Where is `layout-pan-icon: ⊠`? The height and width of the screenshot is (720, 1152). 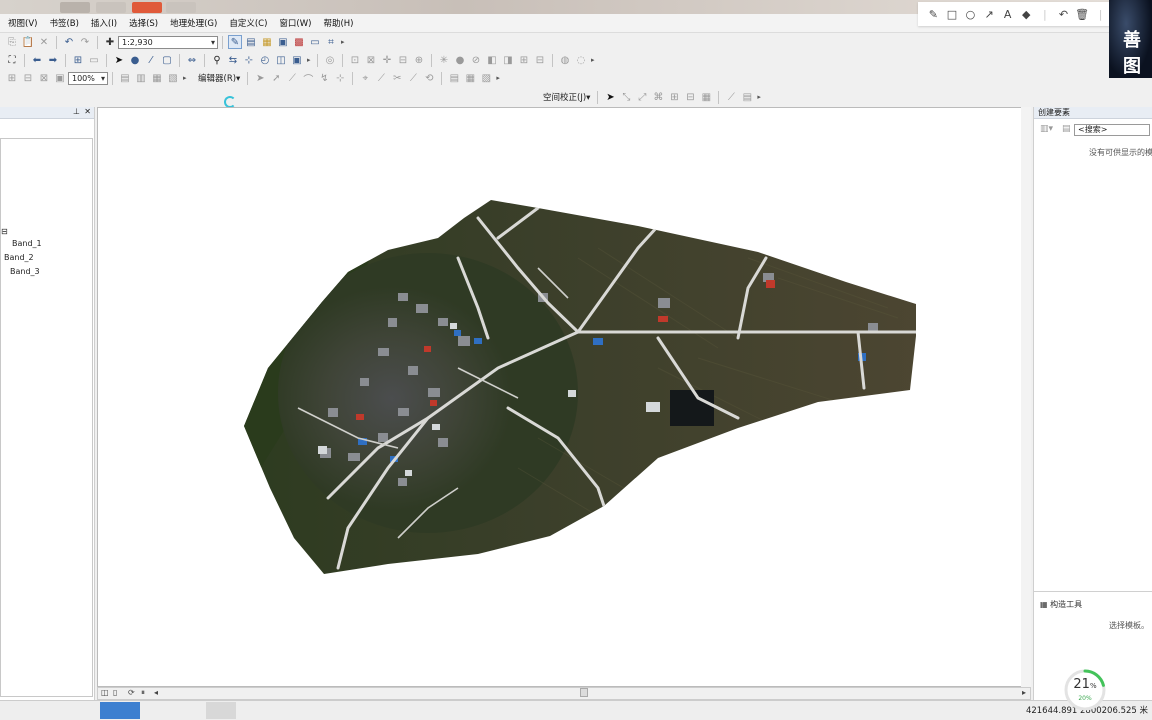 layout-pan-icon: ⊠ is located at coordinates (44, 78).